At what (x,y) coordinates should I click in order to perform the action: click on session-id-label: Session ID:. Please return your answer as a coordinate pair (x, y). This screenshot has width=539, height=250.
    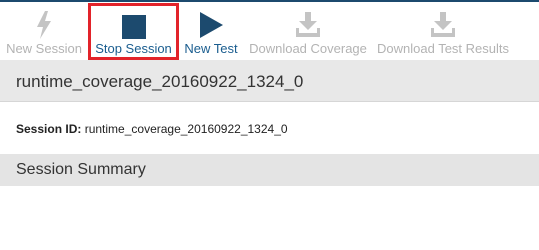
    Looking at the image, I should click on (49, 129).